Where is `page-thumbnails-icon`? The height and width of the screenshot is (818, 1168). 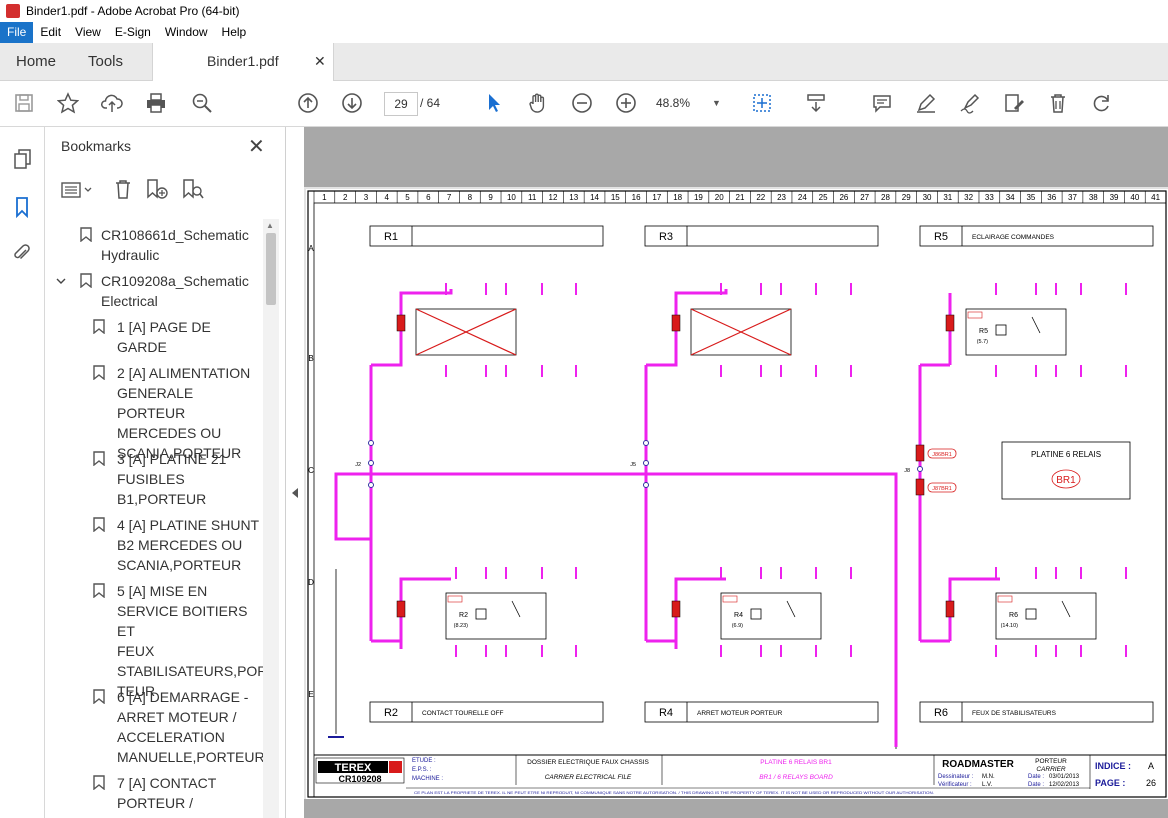 page-thumbnails-icon is located at coordinates (22, 159).